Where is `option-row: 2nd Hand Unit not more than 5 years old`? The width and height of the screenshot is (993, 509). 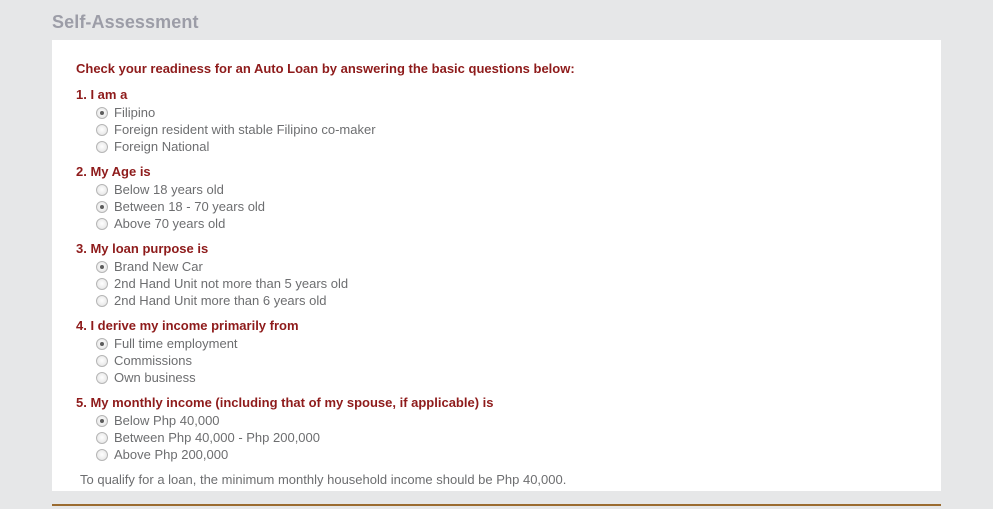 option-row: 2nd Hand Unit not more than 5 years old is located at coordinates (509, 283).